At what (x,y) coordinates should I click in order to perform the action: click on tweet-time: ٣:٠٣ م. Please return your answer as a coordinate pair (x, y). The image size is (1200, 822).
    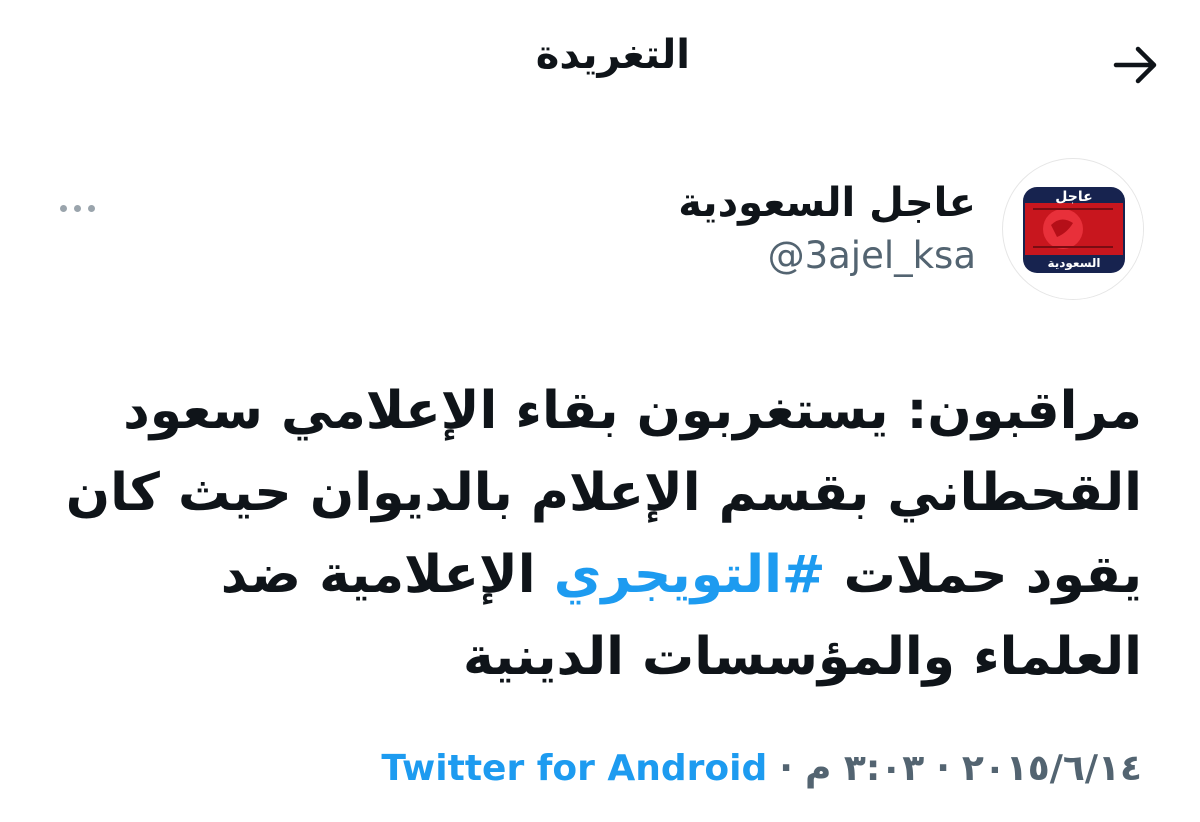
    Looking at the image, I should click on (864, 768).